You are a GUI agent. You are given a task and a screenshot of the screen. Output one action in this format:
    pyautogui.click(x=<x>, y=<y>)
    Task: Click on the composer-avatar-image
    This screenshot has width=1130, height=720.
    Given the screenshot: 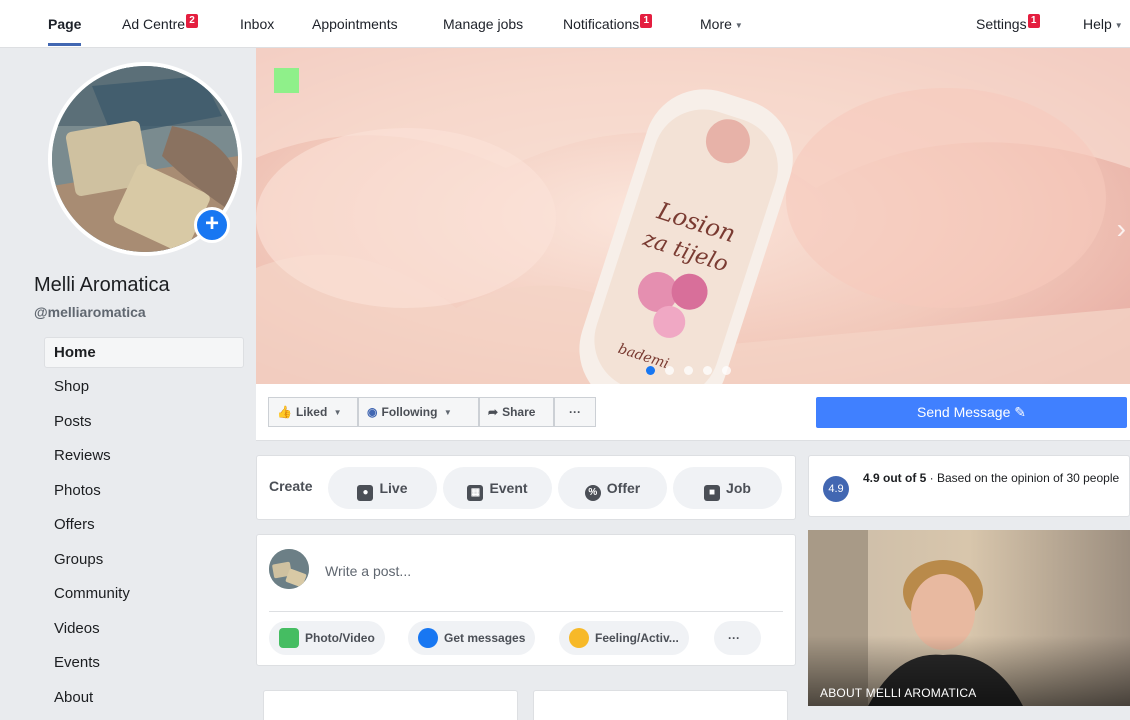 What is the action you would take?
    pyautogui.click(x=289, y=569)
    